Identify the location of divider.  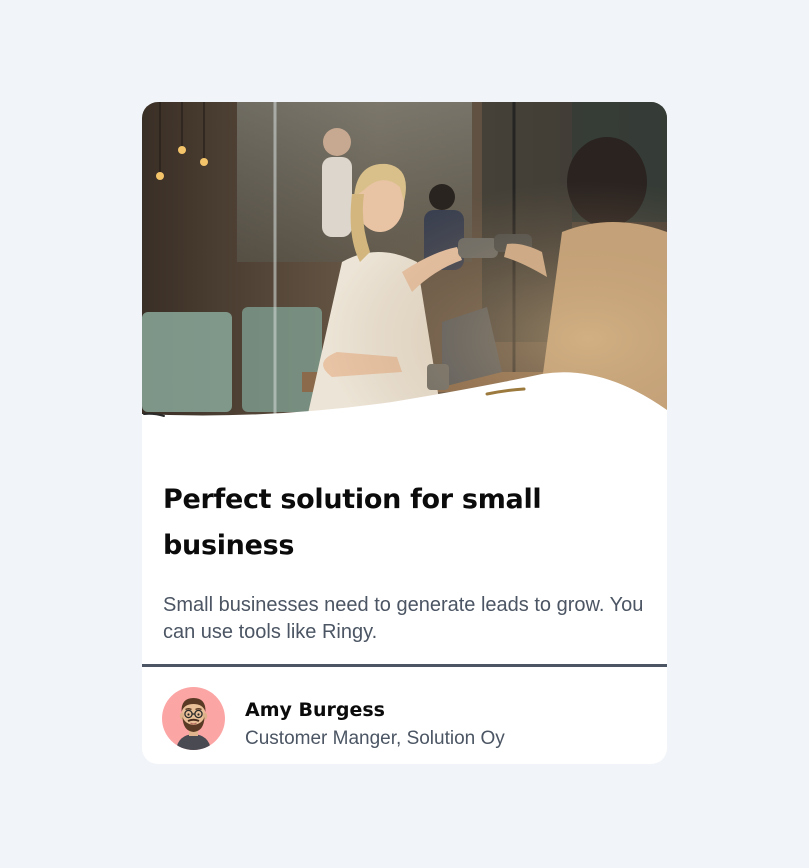
(404, 665).